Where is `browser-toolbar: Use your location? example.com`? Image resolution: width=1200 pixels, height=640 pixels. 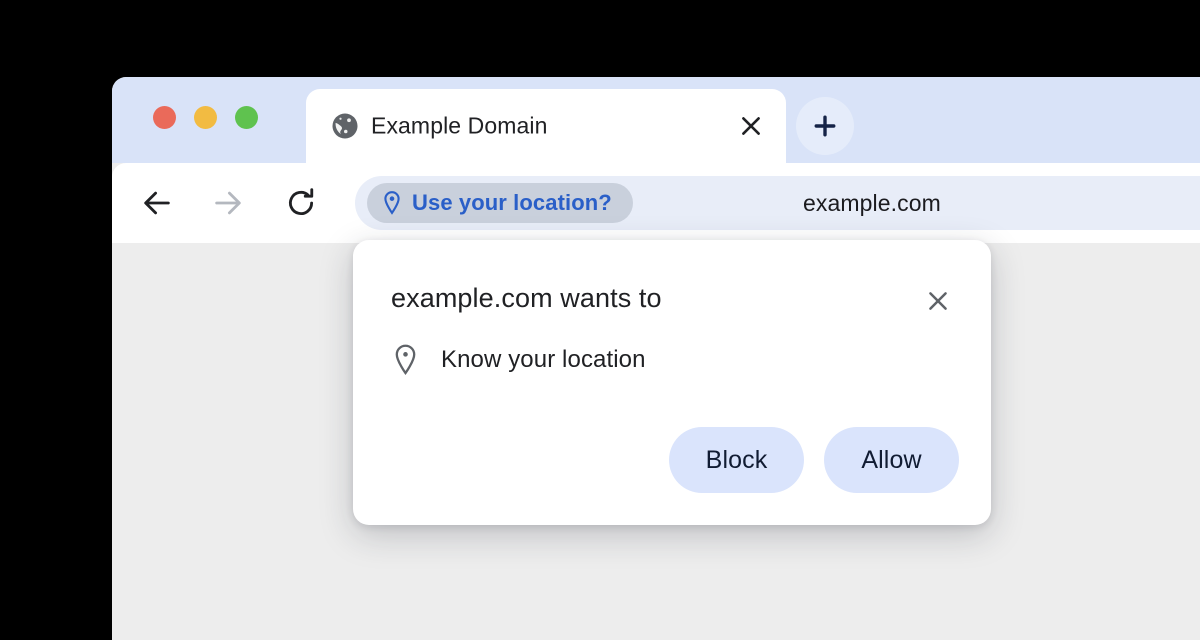
browser-toolbar: Use your location? example.com is located at coordinates (656, 203).